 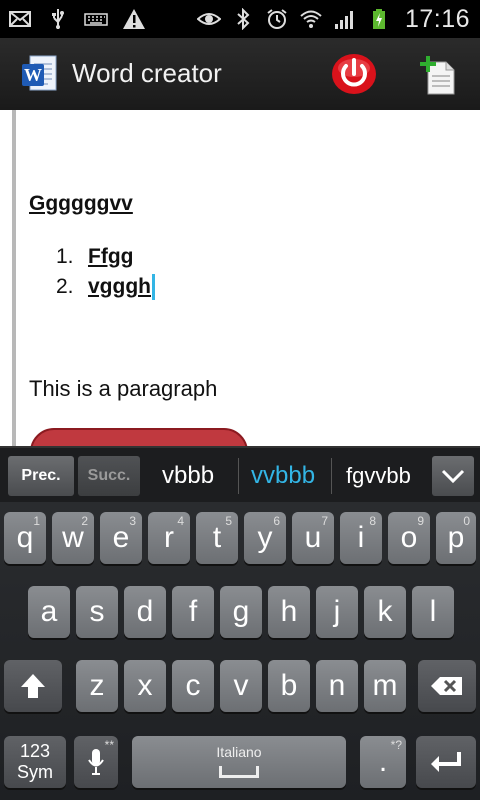 What do you see at coordinates (121, 538) in the screenshot?
I see `key-e: 3e` at bounding box center [121, 538].